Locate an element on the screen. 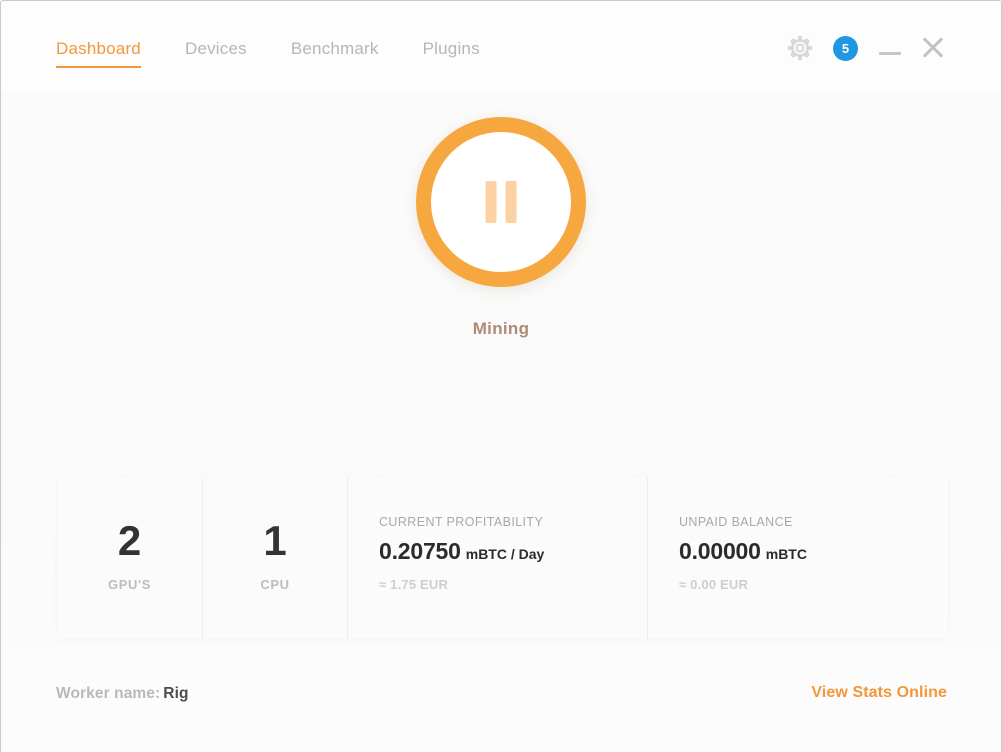 This screenshot has height=752, width=1002. profitability-value-row: 0.20750 mBTC / Day is located at coordinates (461, 551).